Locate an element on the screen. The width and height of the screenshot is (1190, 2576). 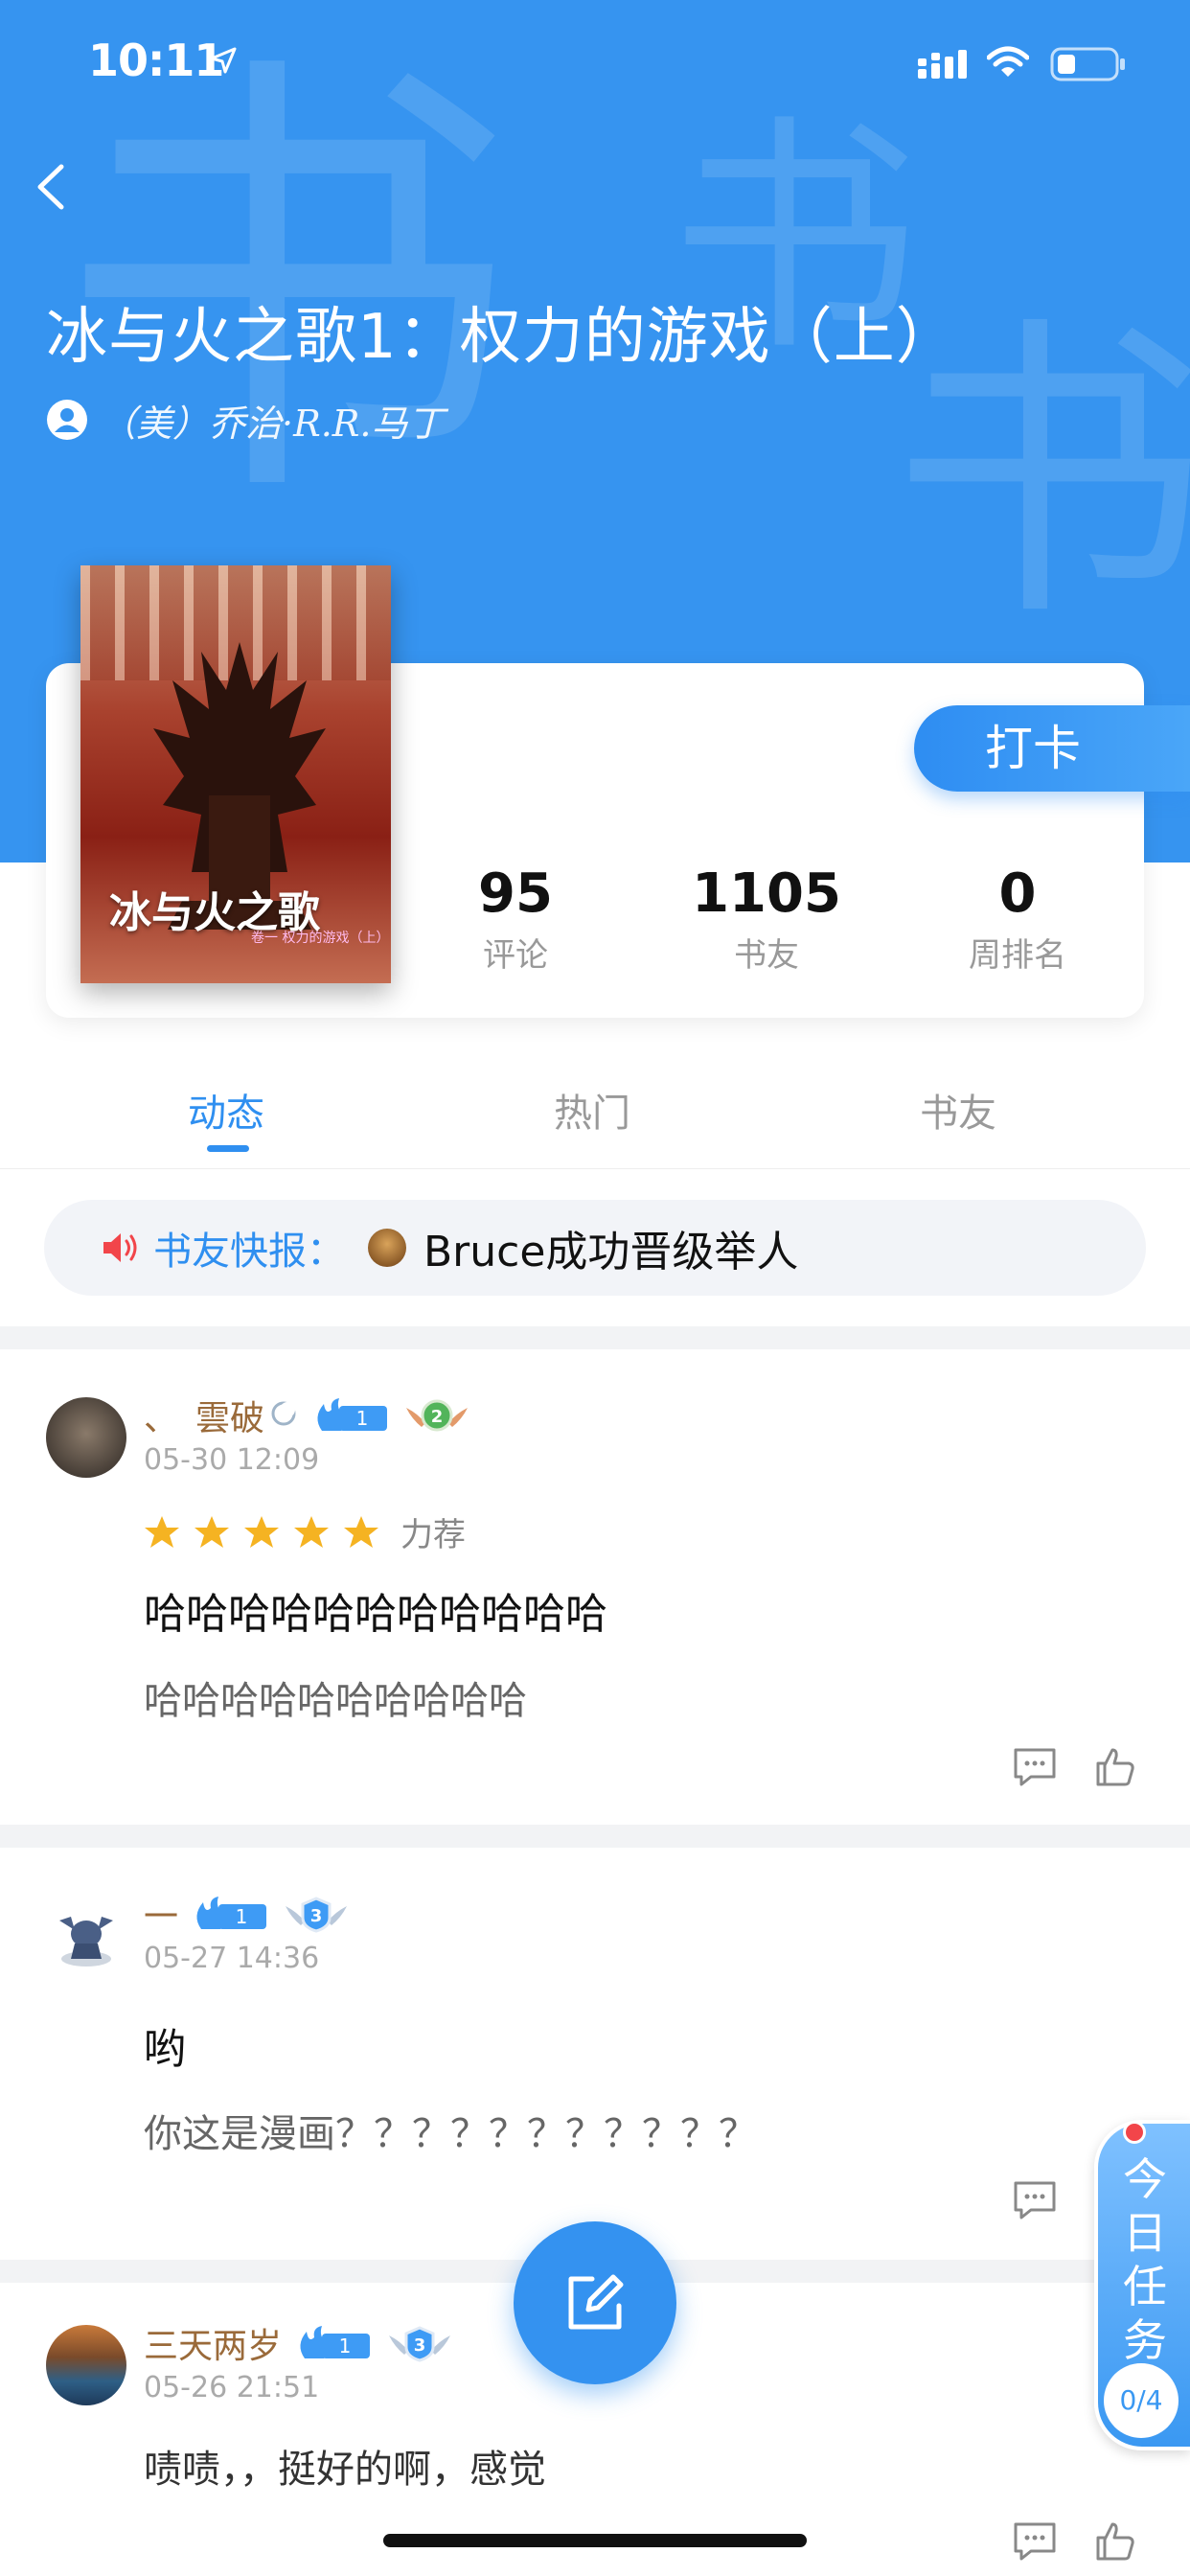
star-rating: 力荐 is located at coordinates (305, 1531).